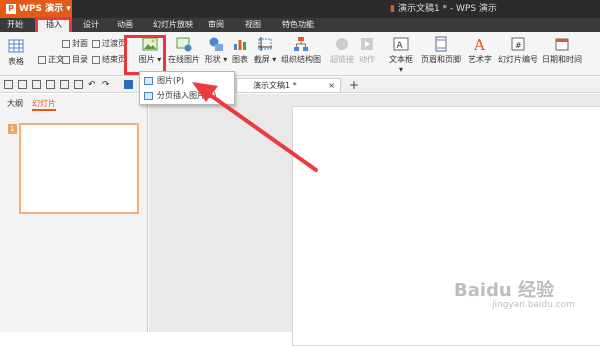 This screenshot has height=346, width=600. I want to click on baidu-watermark-logo: Baidu 经验, so click(504, 290).